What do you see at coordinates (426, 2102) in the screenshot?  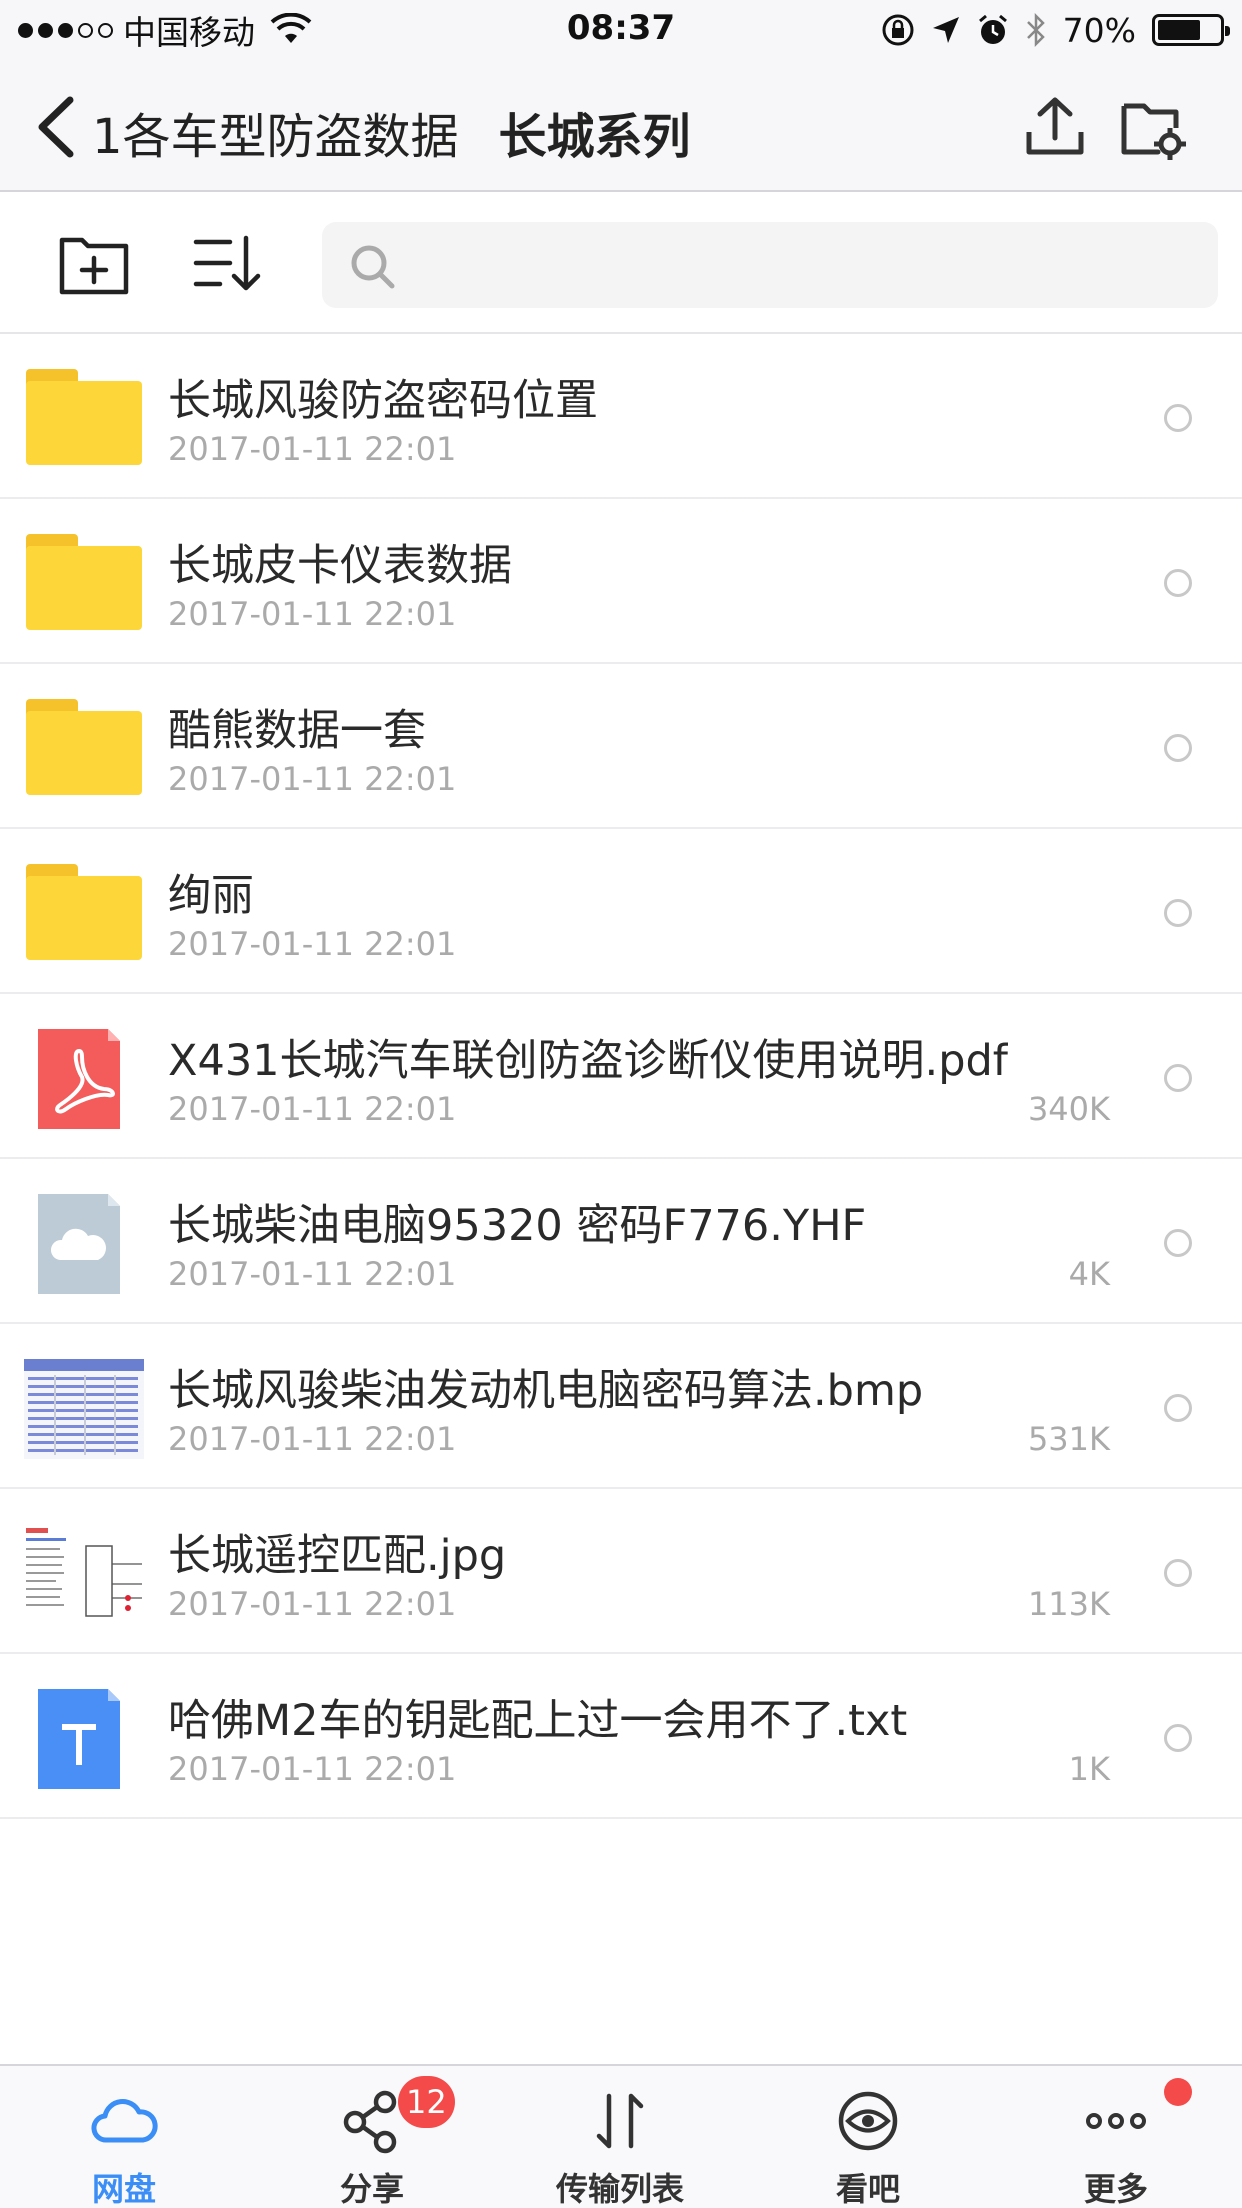 I see `share-badge: 12` at bounding box center [426, 2102].